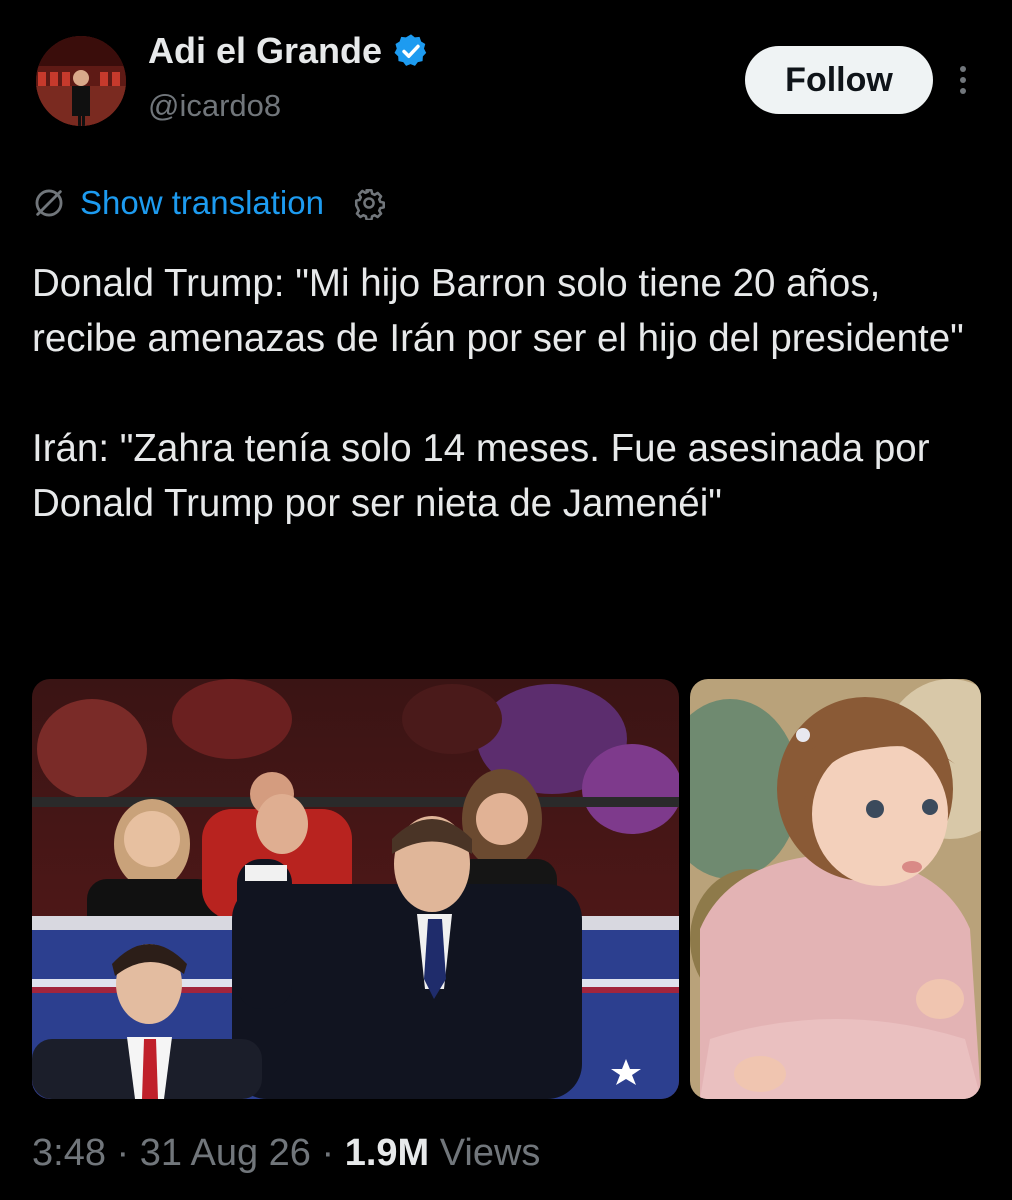 This screenshot has height=1200, width=1012. I want to click on author-avatar, so click(81, 81).